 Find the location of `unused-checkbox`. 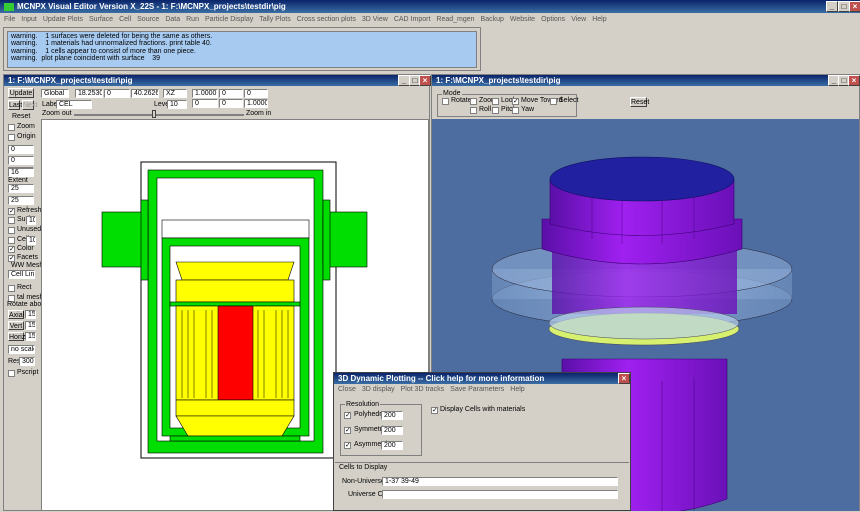

unused-checkbox is located at coordinates (11, 230).